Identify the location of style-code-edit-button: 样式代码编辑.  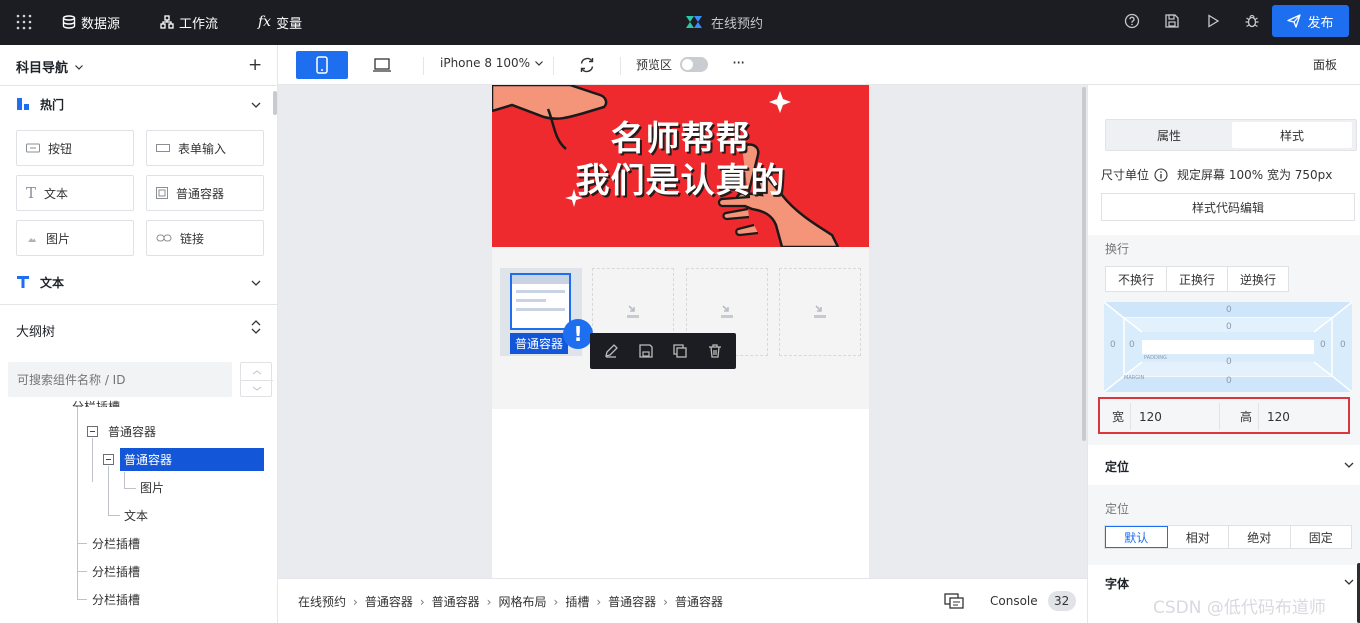
(1228, 207).